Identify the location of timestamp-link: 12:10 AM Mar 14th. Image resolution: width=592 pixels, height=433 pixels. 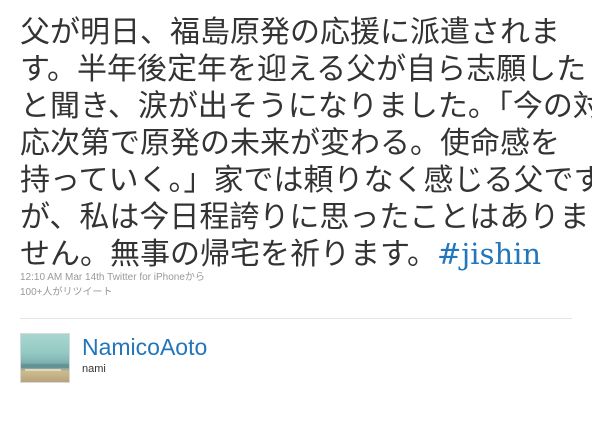
(62, 277).